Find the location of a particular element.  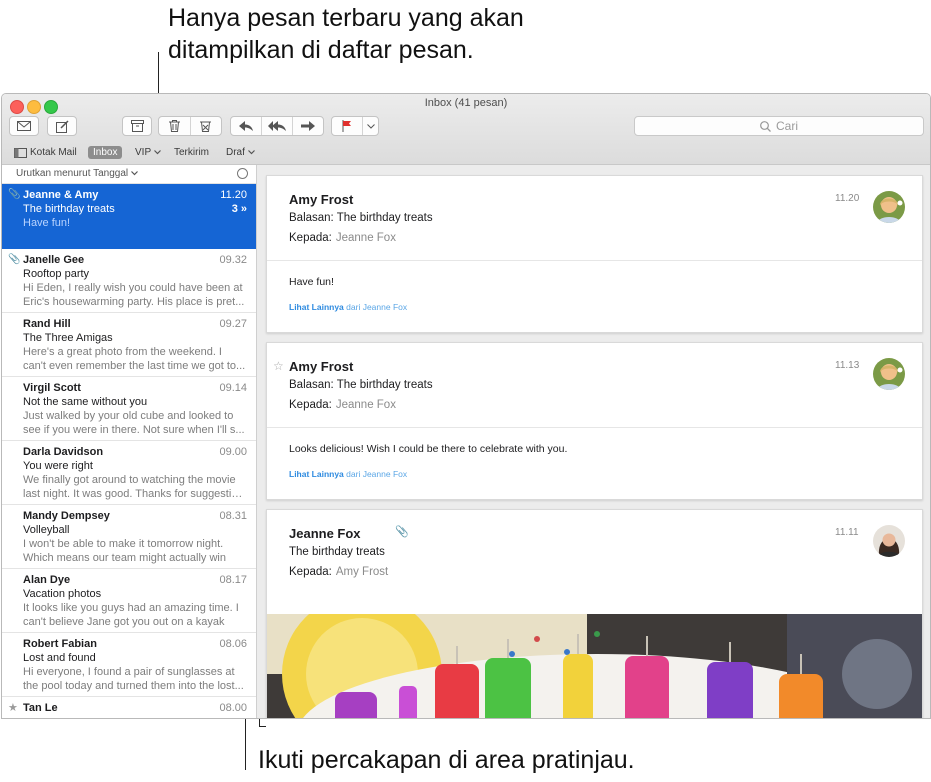

favorite-drafts-label: Draf is located at coordinates (235, 152).